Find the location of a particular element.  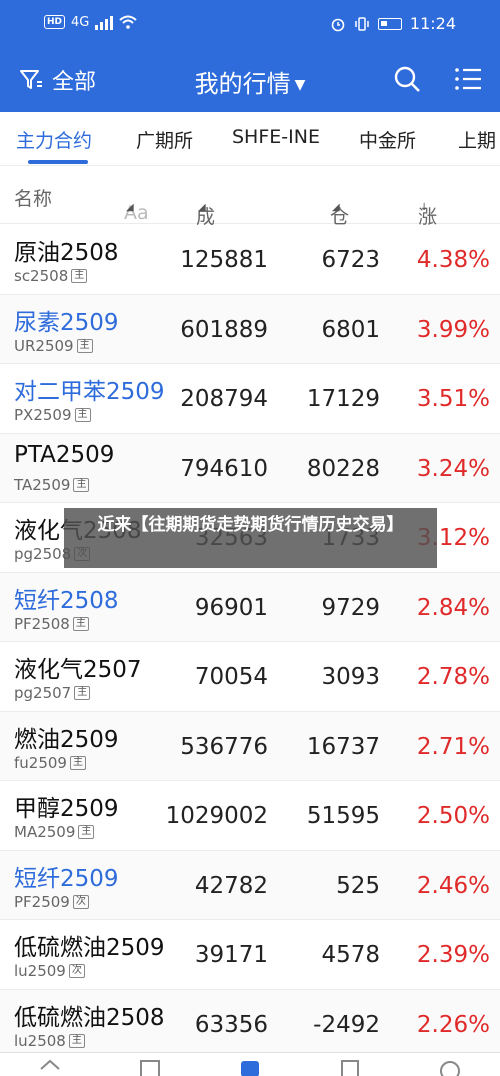

quote-row: 原油2508 sc2508 主 125881 6723 4.38% is located at coordinates (250, 260).